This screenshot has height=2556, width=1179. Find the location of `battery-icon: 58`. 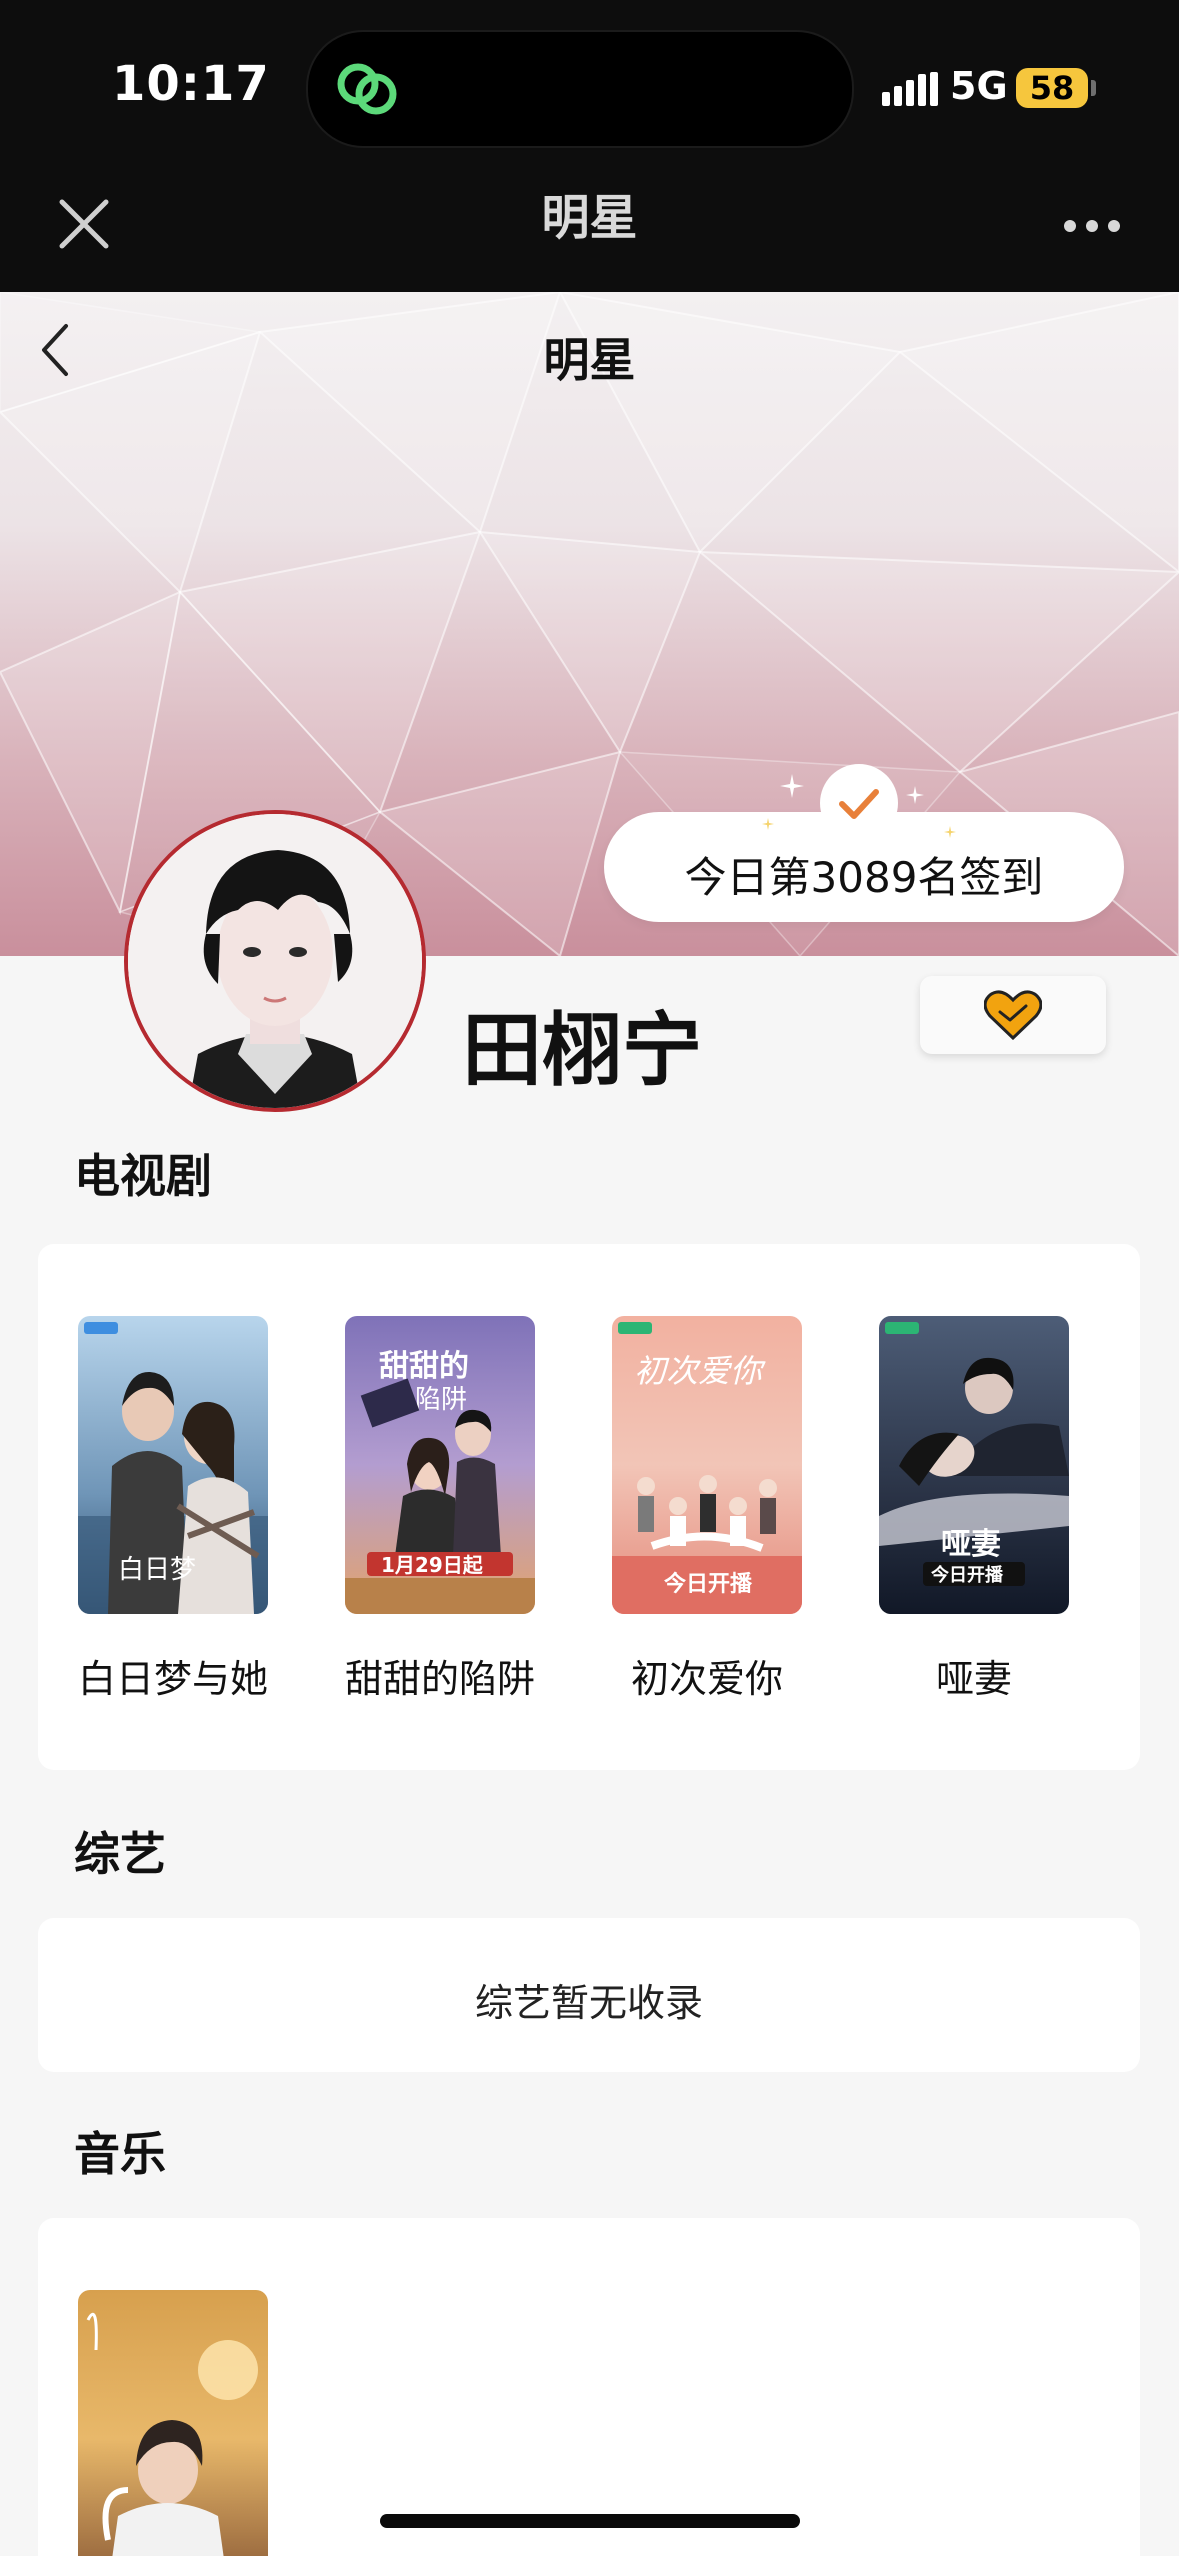

battery-icon: 58 is located at coordinates (1052, 88).